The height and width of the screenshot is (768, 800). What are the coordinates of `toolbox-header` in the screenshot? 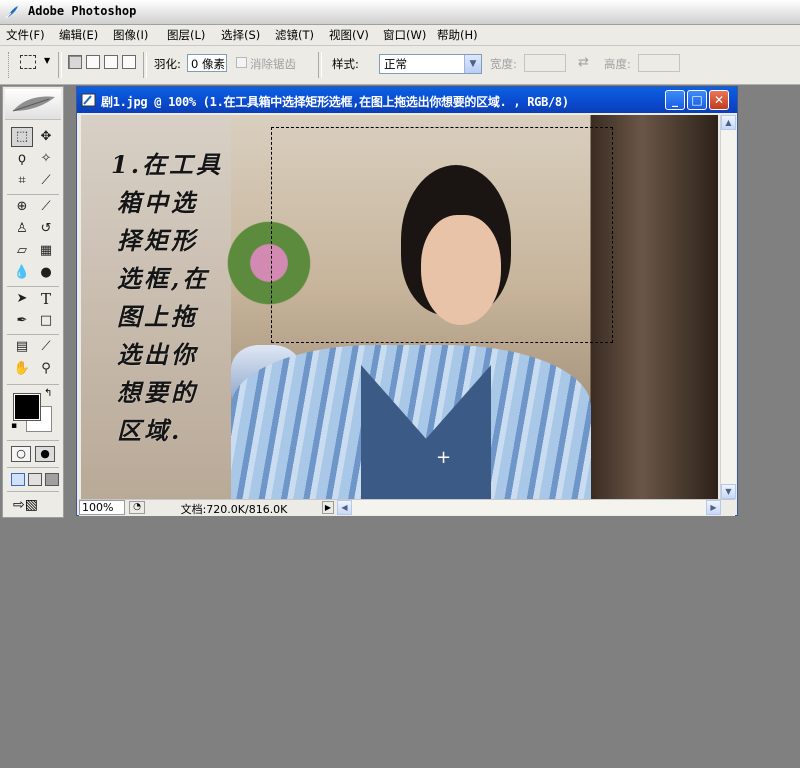 It's located at (33, 104).